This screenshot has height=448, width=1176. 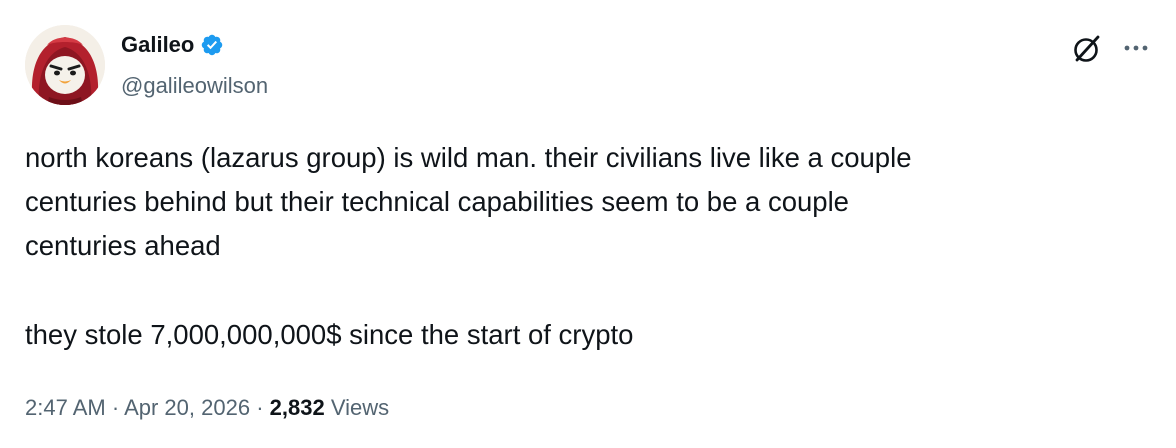 What do you see at coordinates (123, 245) in the screenshot?
I see `tweet-line: centuries ahead` at bounding box center [123, 245].